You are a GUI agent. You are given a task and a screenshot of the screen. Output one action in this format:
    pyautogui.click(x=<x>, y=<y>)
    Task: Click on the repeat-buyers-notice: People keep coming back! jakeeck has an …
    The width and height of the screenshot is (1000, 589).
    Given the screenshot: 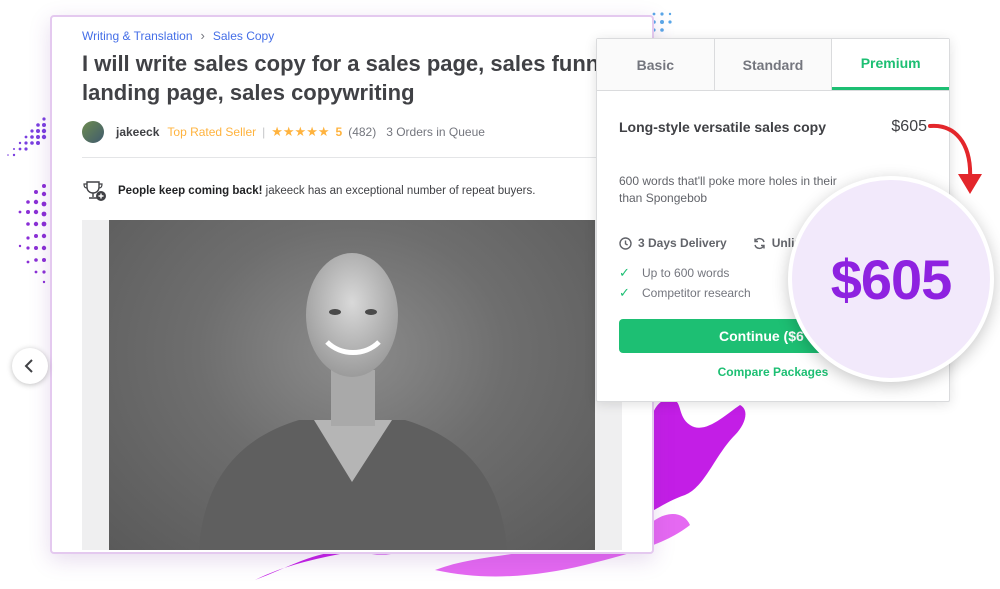 What is the action you would take?
    pyautogui.click(x=308, y=191)
    